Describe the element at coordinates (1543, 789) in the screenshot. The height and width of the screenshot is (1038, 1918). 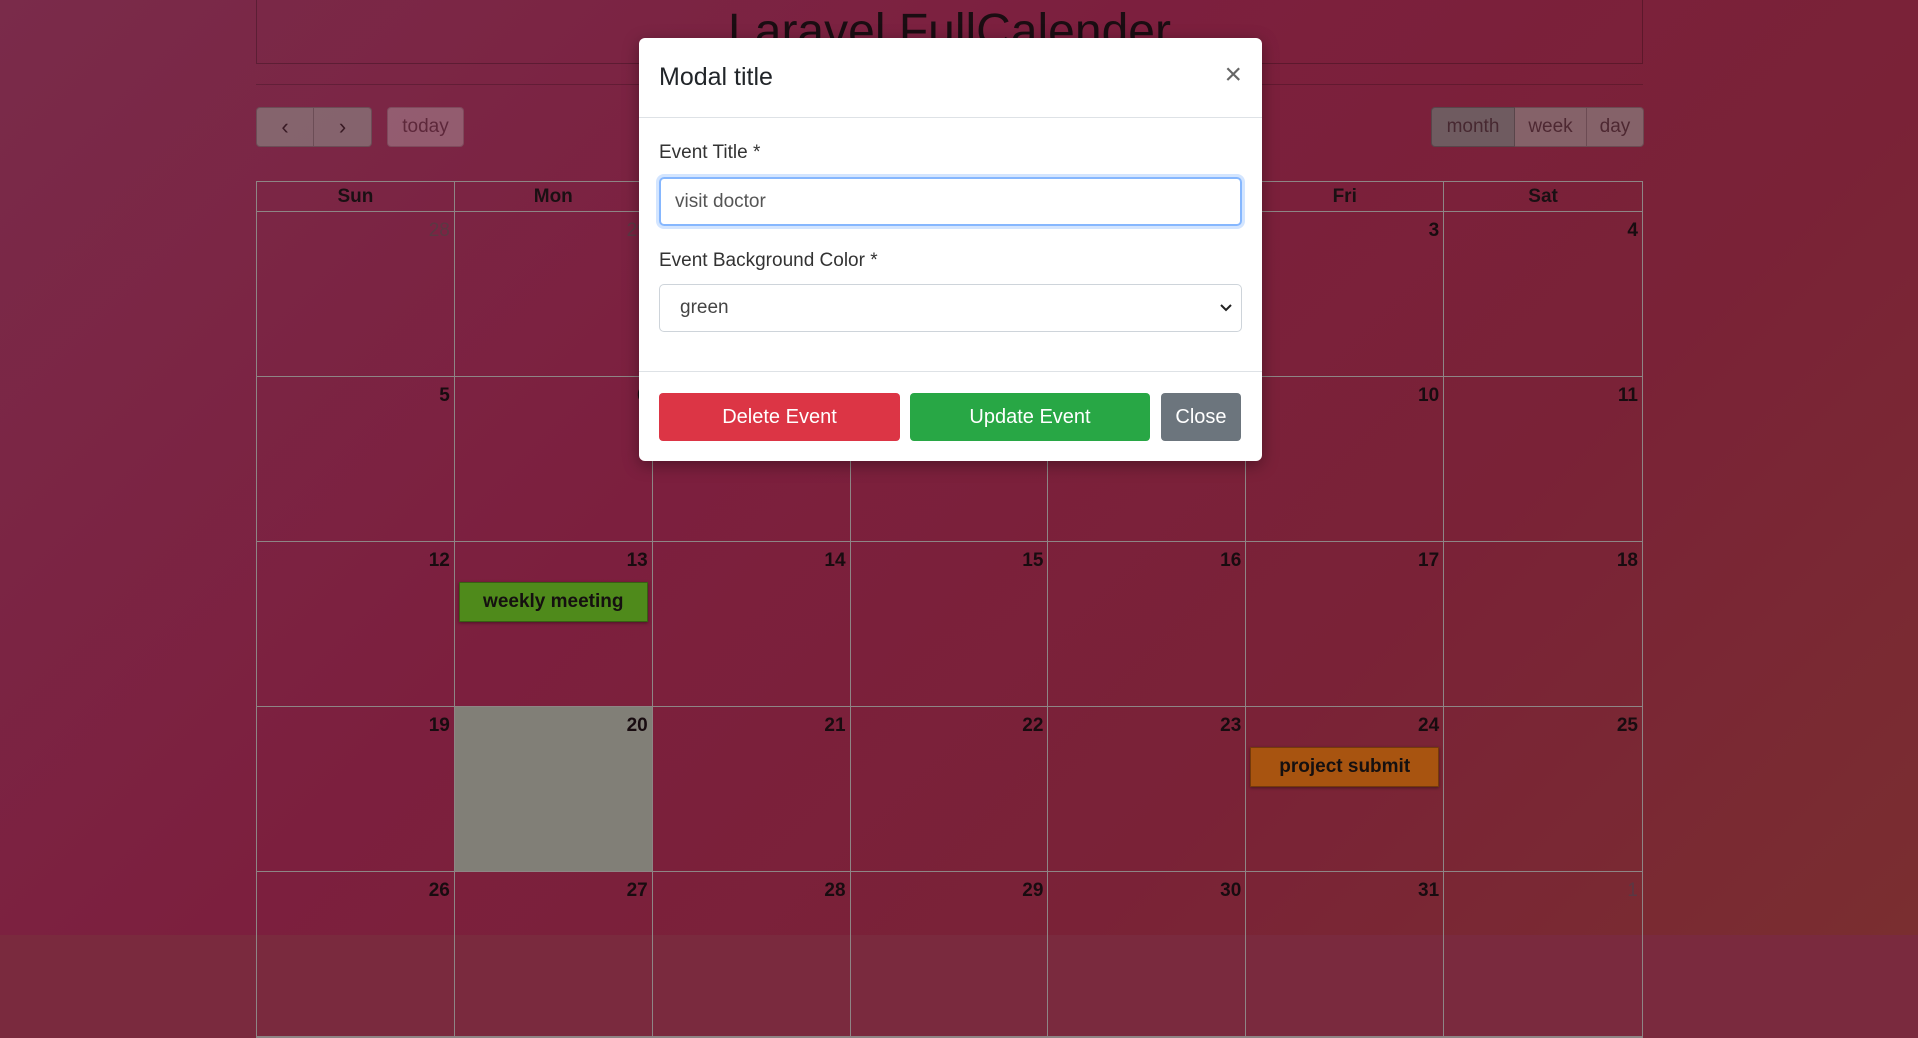
I see `calendar-day-cell: 25` at that location.